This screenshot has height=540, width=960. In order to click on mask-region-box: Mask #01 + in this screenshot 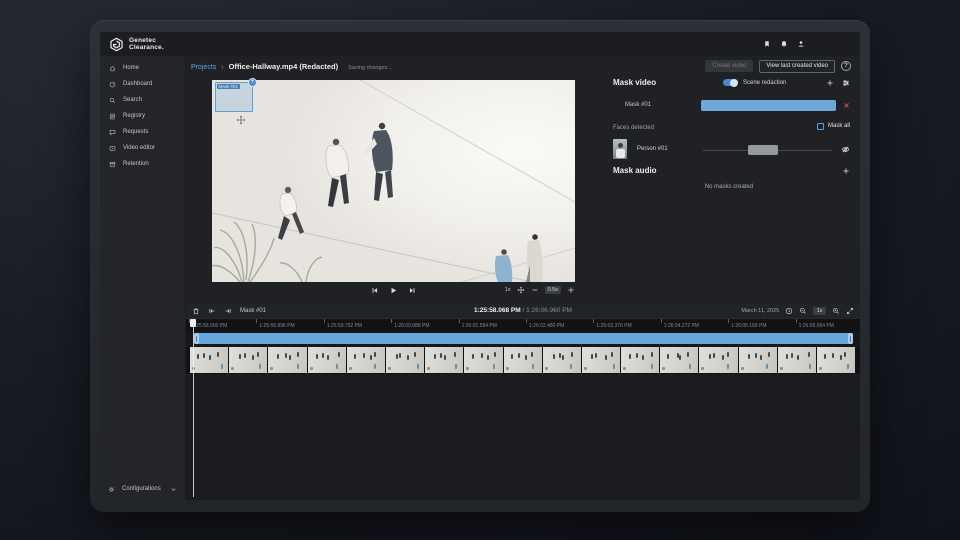, I will do `click(236, 95)`.